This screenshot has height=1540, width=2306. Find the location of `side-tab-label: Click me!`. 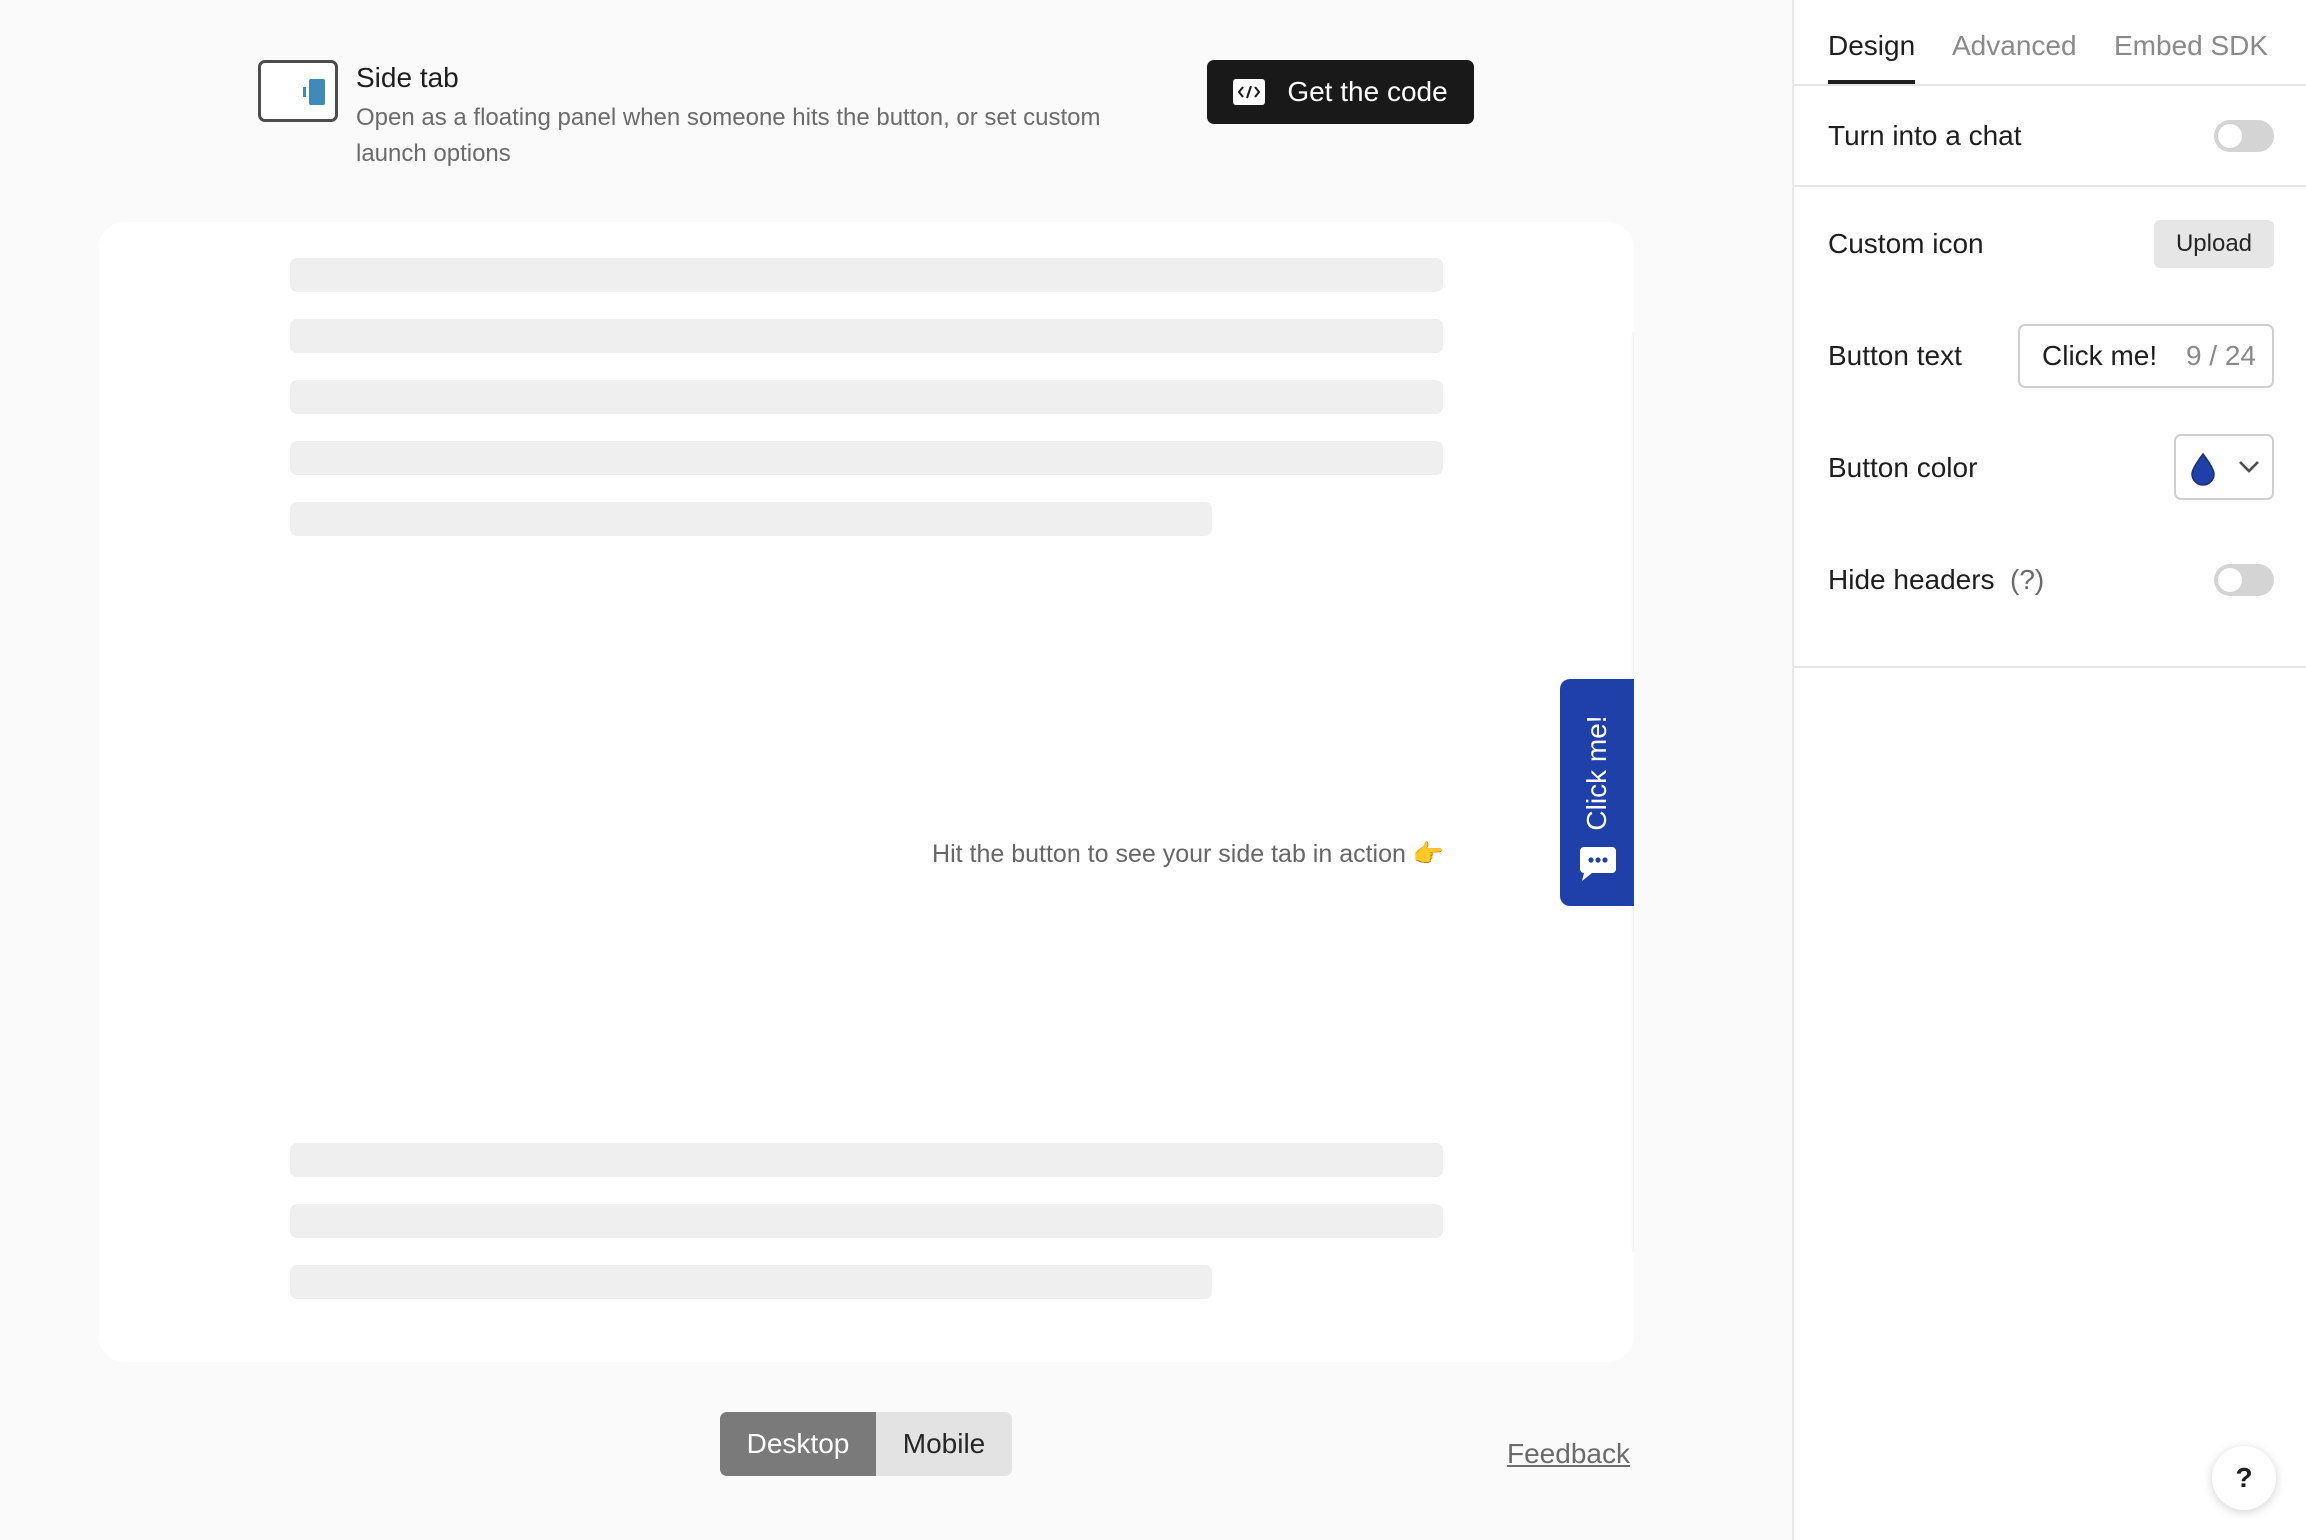

side-tab-label: Click me! is located at coordinates (1596, 773).